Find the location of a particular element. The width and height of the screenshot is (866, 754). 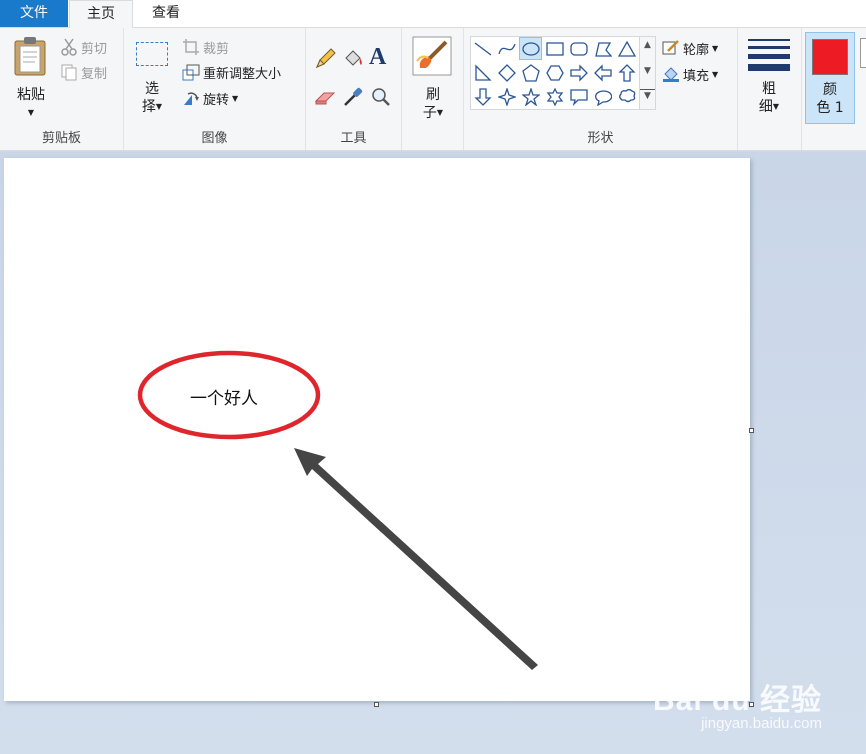

fill-dropdown-icon: ▼ is located at coordinates (715, 74).